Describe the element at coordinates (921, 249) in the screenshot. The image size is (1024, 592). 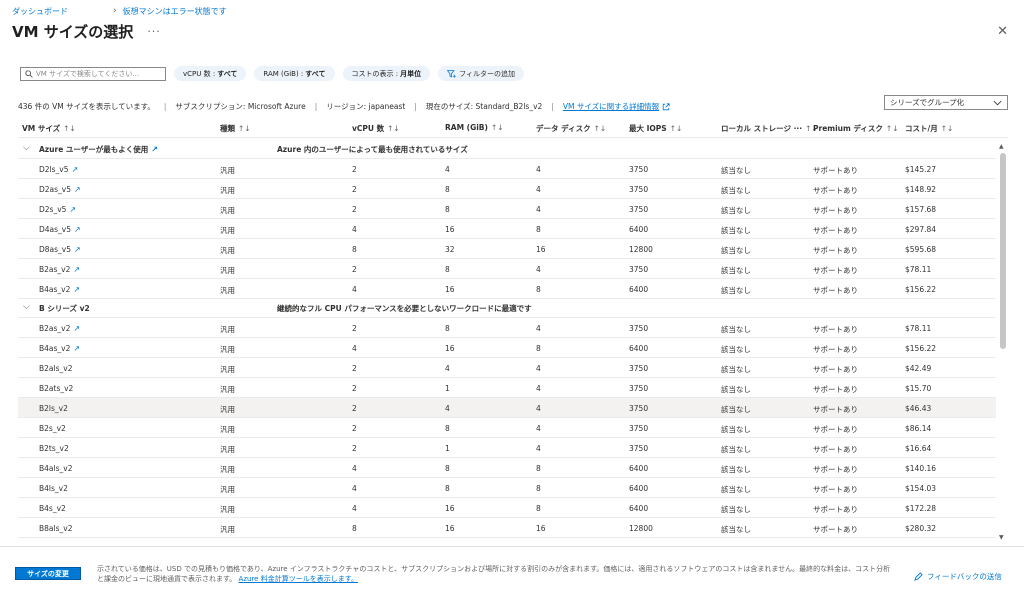
I see `cost-cell-text: $595.68` at that location.